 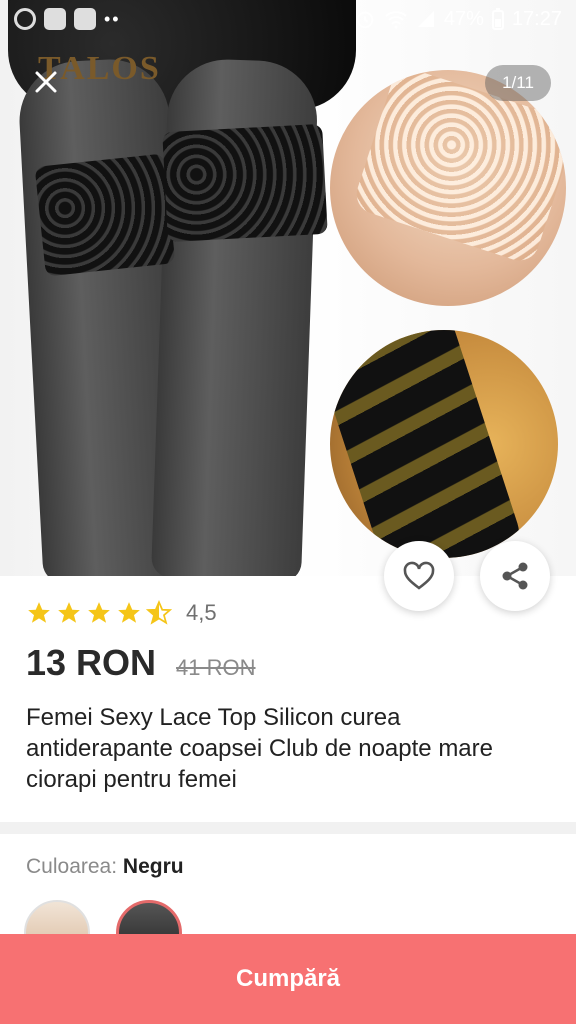 I want to click on price-row: 13 RON 41 RON, so click(x=141, y=663).